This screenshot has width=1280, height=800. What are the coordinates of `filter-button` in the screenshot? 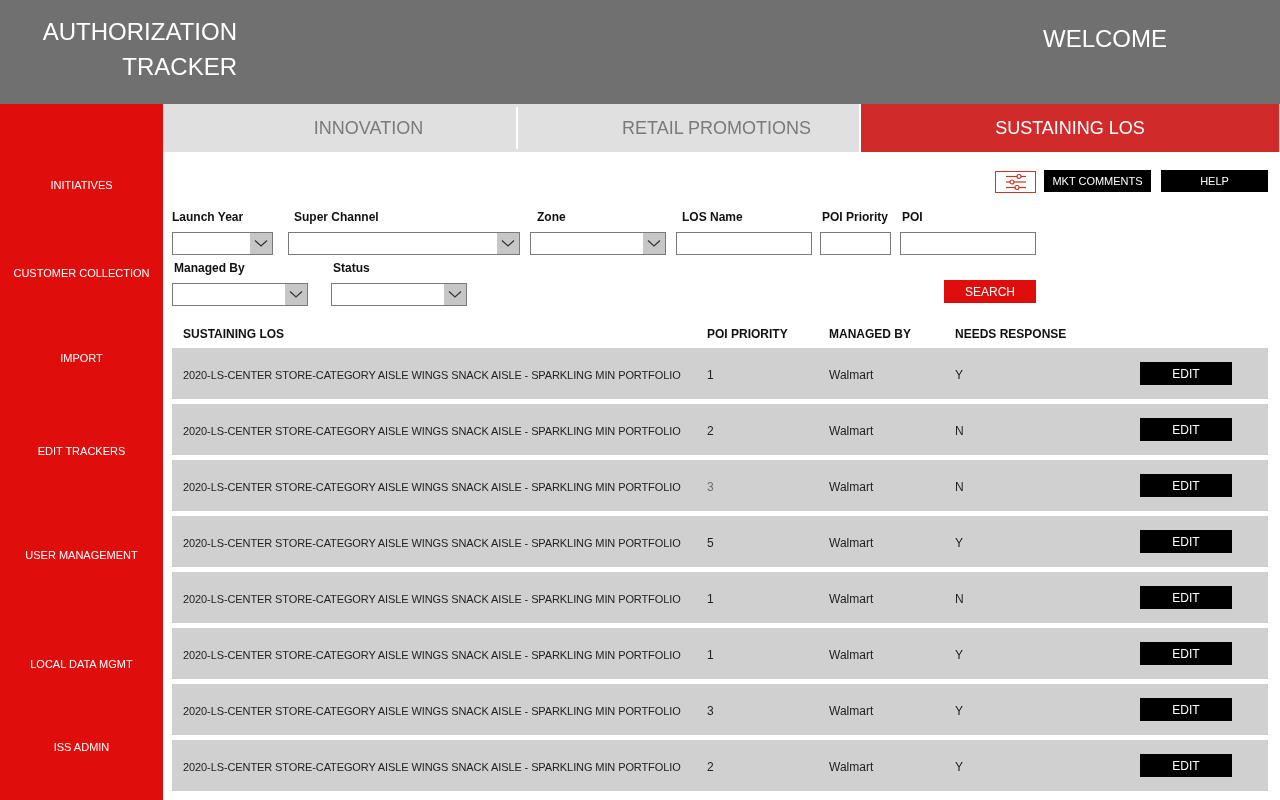 It's located at (1015, 182).